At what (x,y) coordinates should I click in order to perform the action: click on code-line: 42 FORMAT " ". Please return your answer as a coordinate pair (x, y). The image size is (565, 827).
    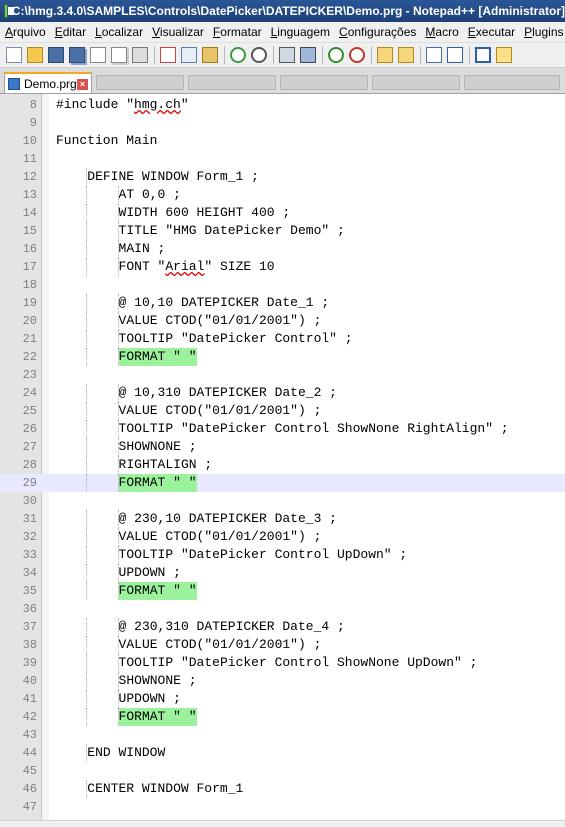
    Looking at the image, I should click on (282, 717).